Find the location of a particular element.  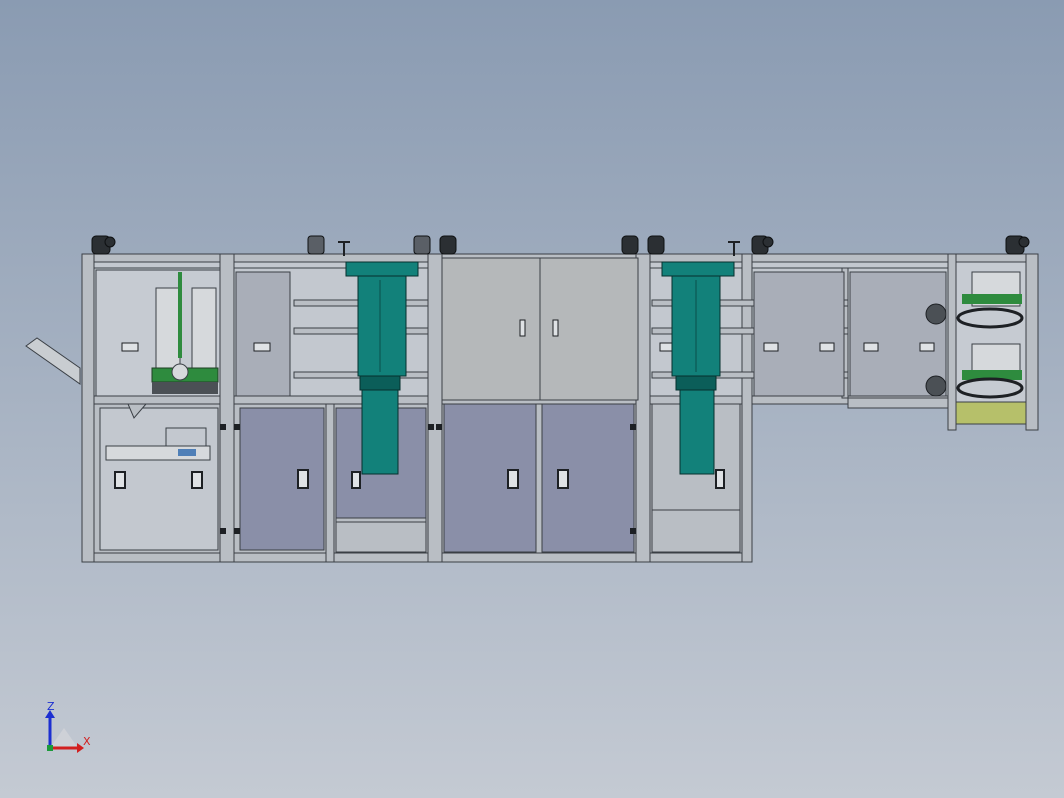

module-feeder is located at coordinates (158, 410).